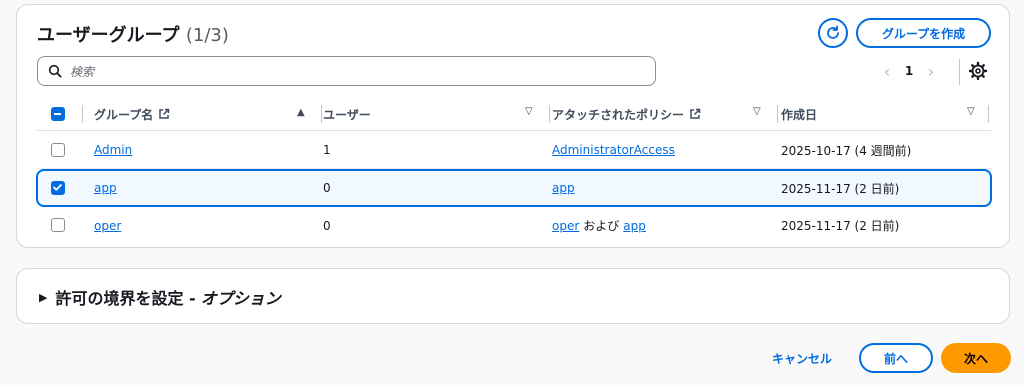  I want to click on refresh-icon, so click(833, 32).